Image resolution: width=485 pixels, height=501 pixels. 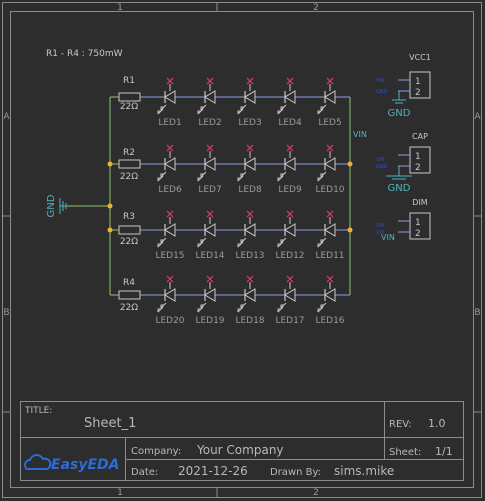 What do you see at coordinates (6, 313) in the screenshot?
I see `row-label-left-b: B` at bounding box center [6, 313].